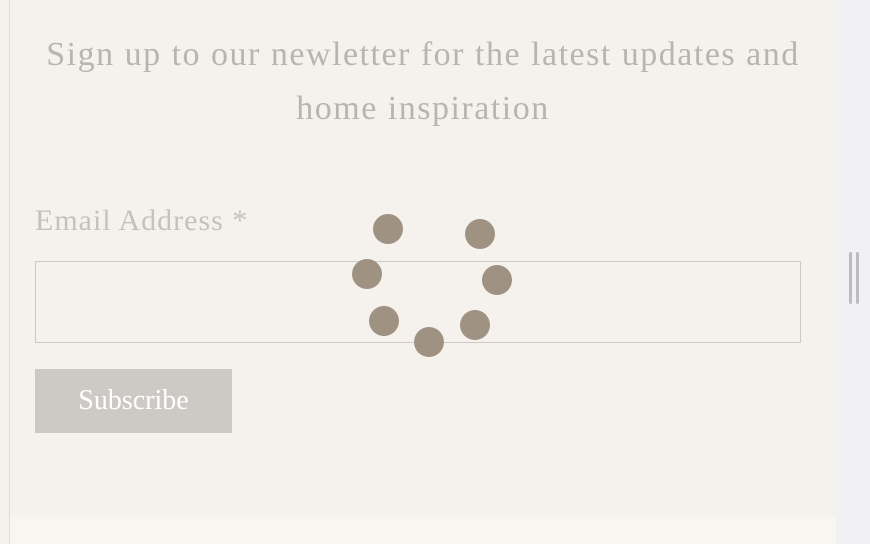  Describe the element at coordinates (129, 220) in the screenshot. I see `email-label-text: Email Address` at that location.